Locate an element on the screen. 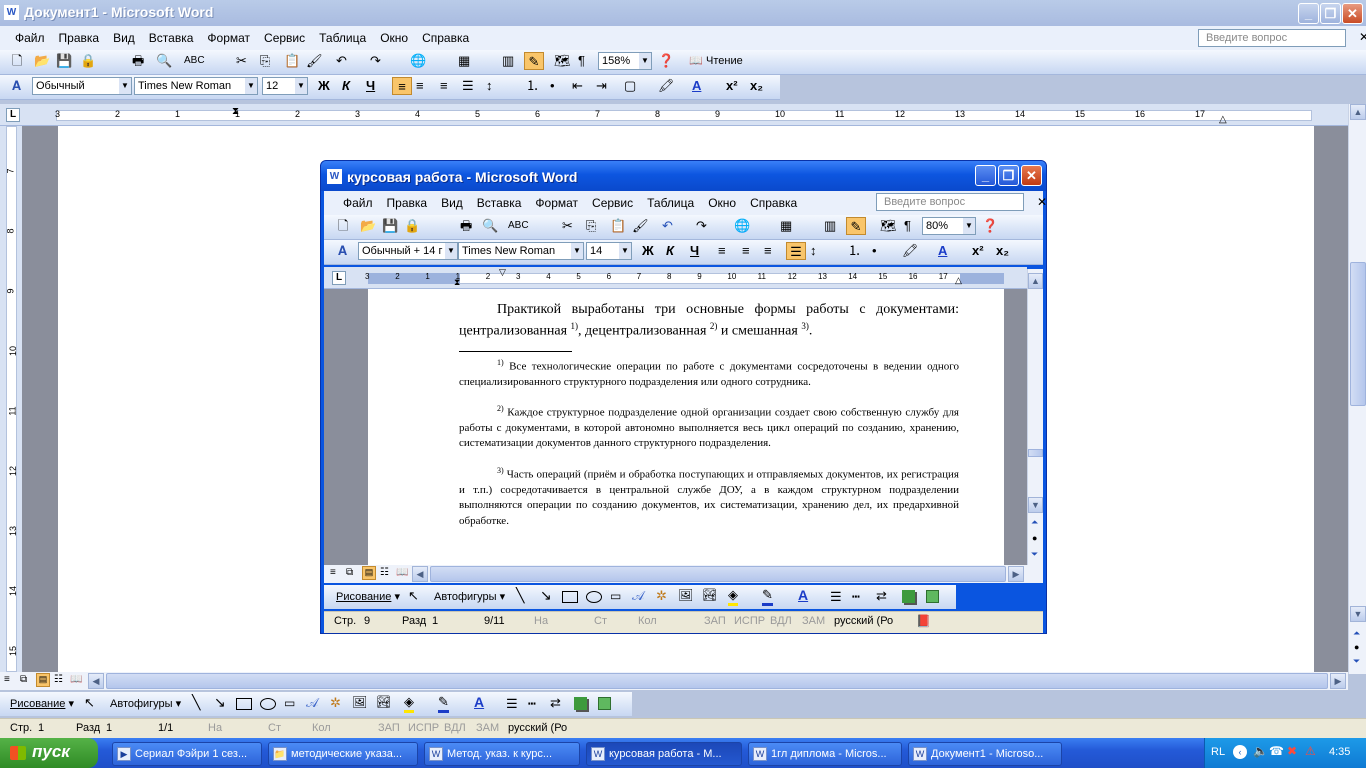 This screenshot has width=1366, height=768. fg-doc-map-icon: 🗺 is located at coordinates (888, 226).